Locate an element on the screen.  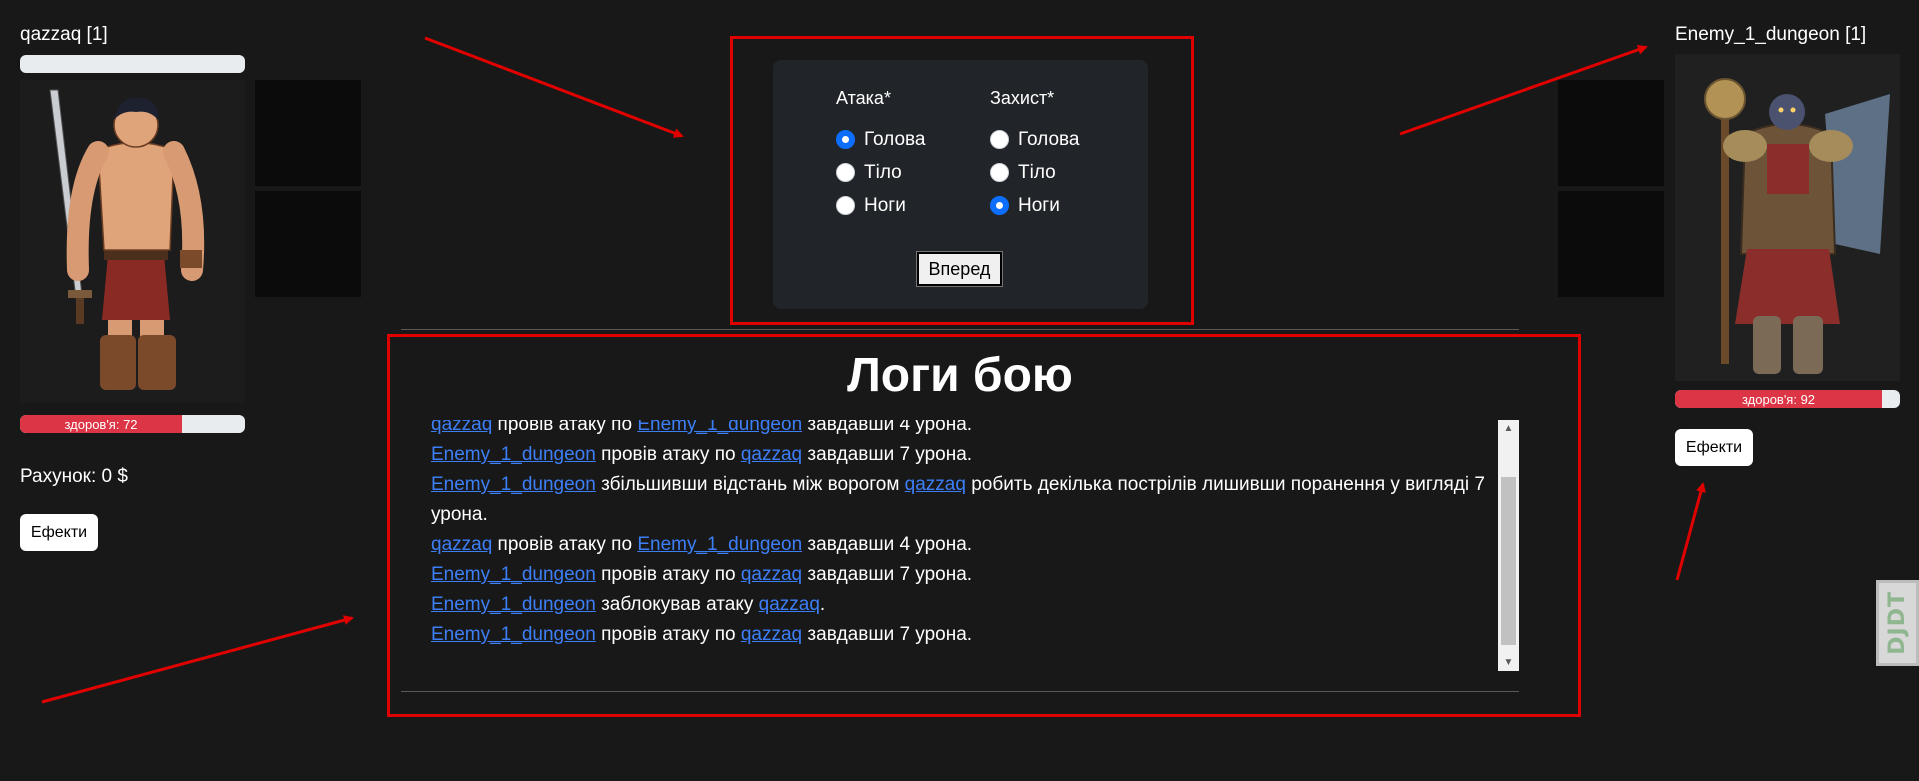
defense-options: Голова Тіло Ноги is located at coordinates (1034, 172).